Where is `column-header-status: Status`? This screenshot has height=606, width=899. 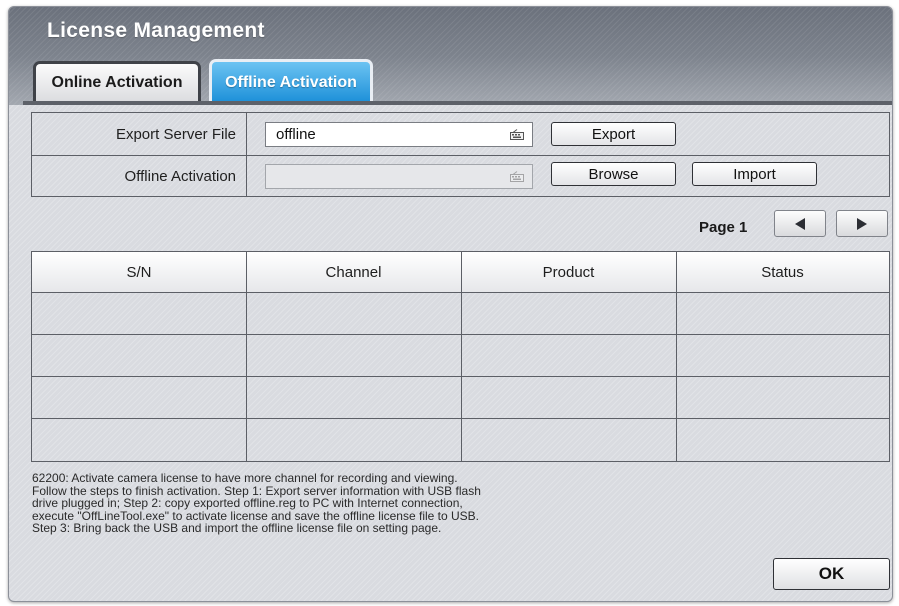 column-header-status: Status is located at coordinates (782, 272).